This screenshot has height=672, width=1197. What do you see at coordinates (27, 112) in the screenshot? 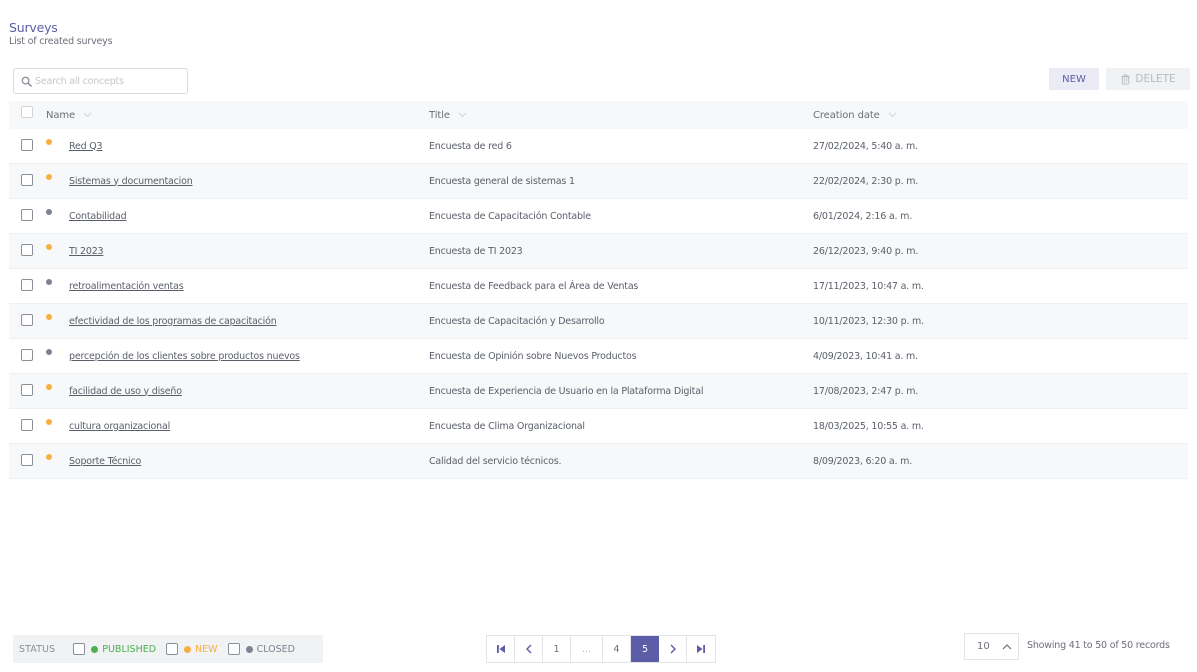
I see `select-all-checkbox` at bounding box center [27, 112].